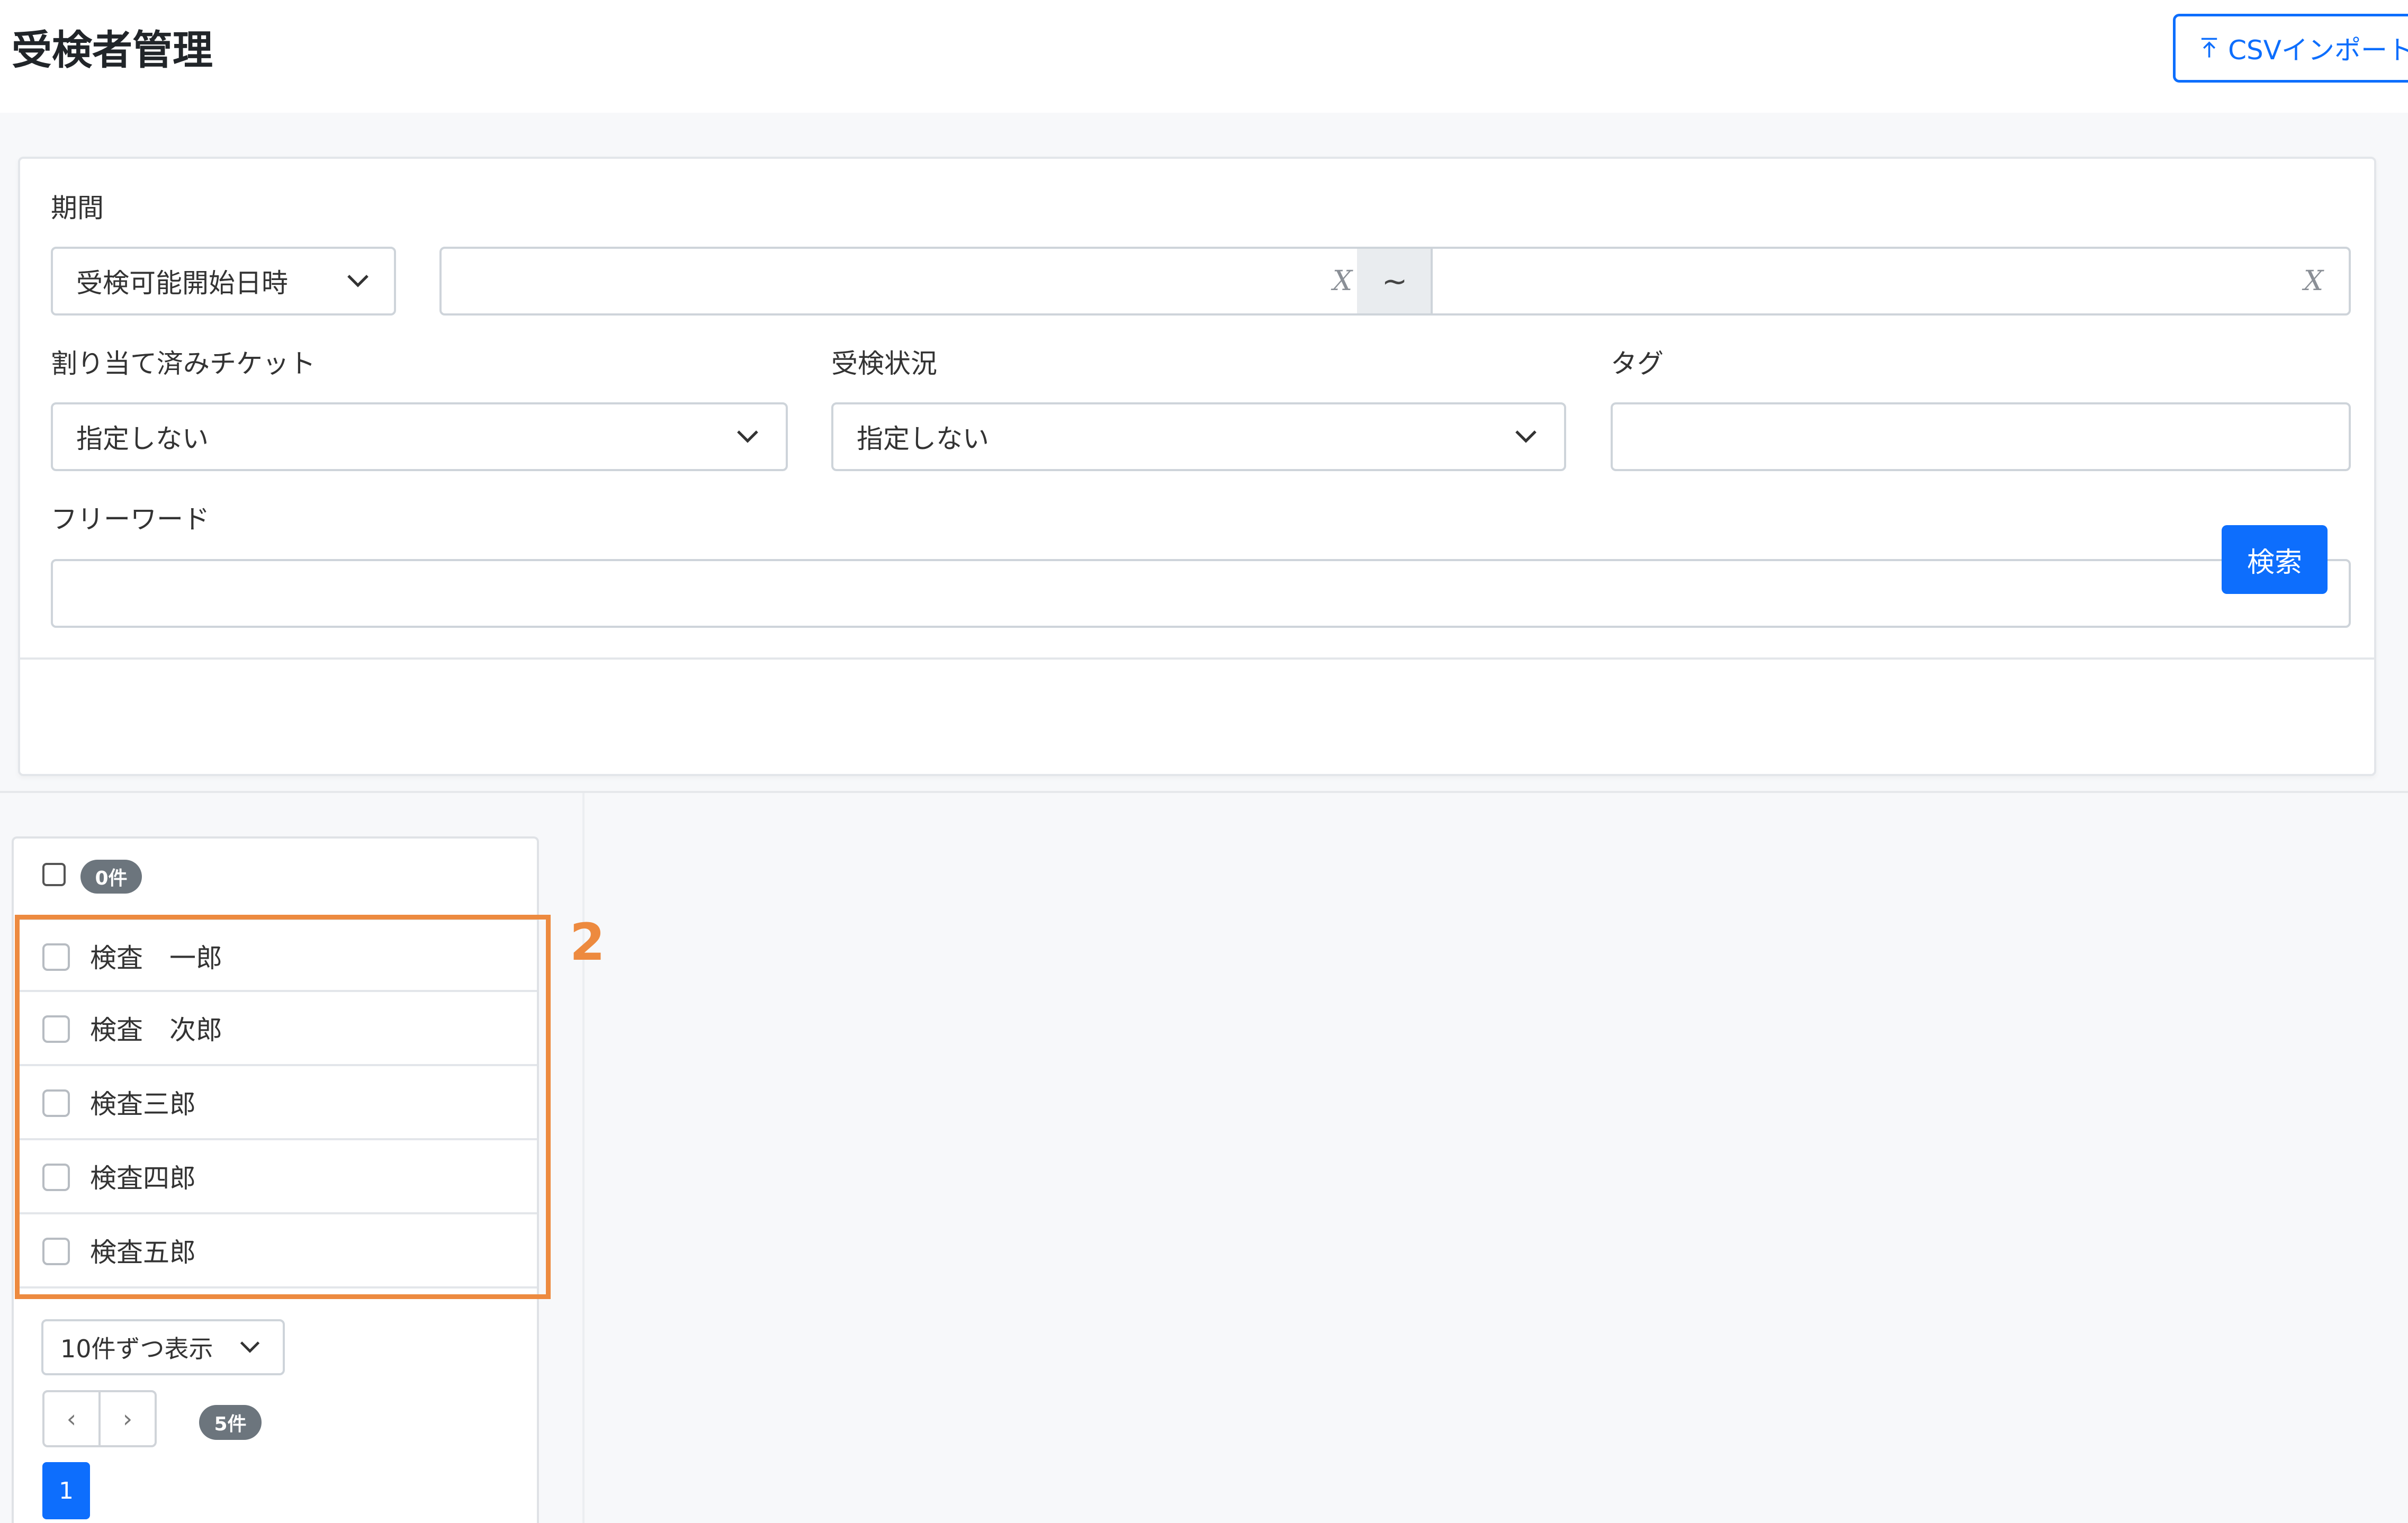  What do you see at coordinates (1204, 792) in the screenshot?
I see `section-divider` at bounding box center [1204, 792].